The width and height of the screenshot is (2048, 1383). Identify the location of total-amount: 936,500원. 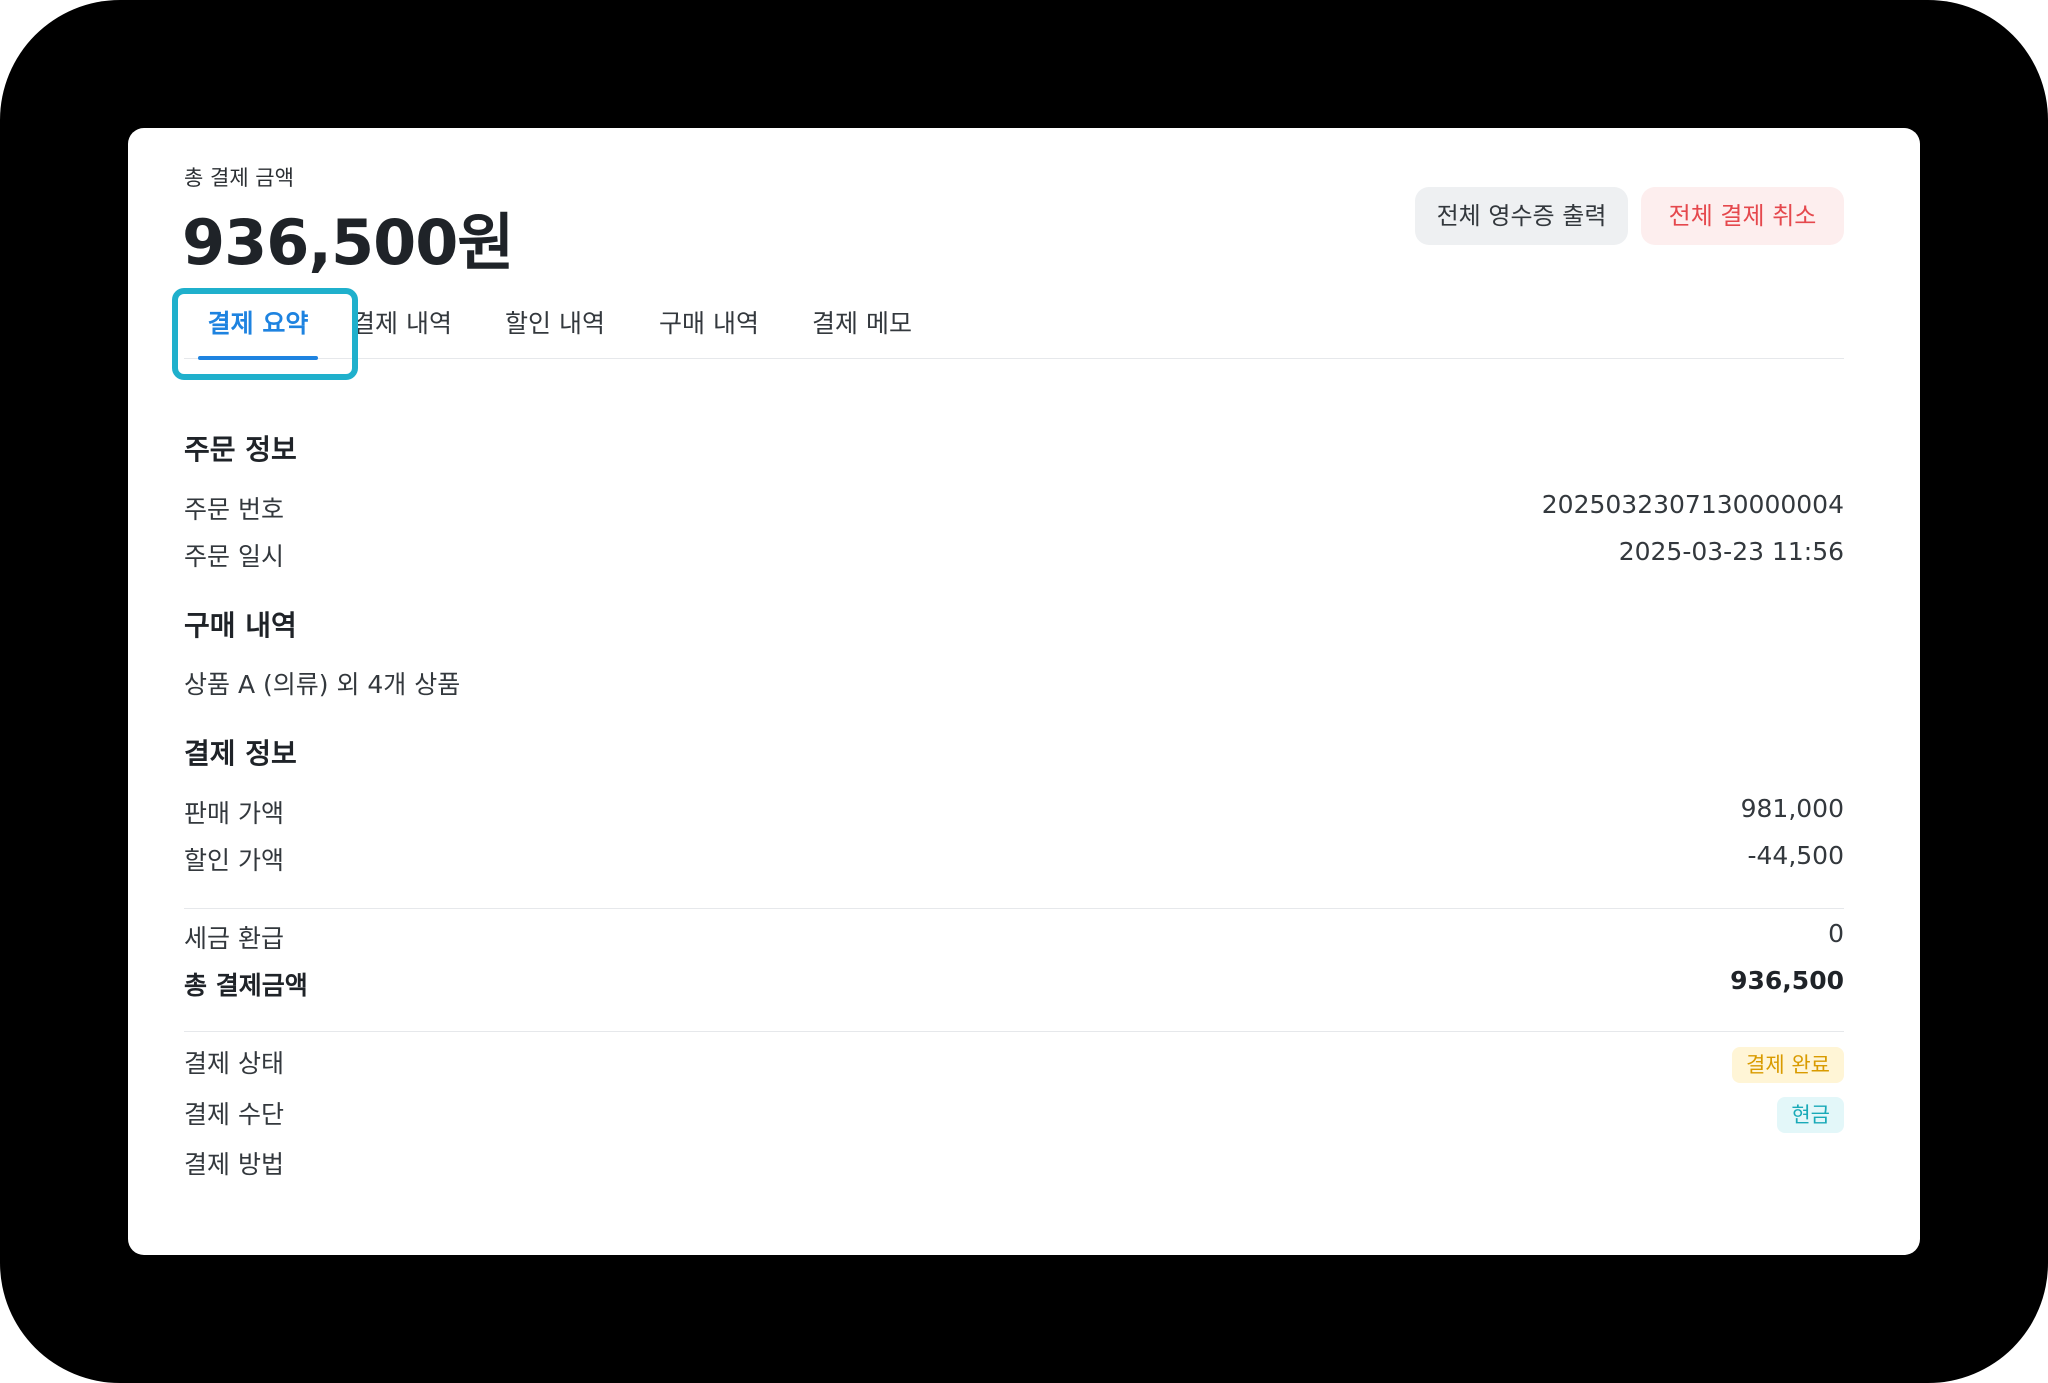
(348, 242).